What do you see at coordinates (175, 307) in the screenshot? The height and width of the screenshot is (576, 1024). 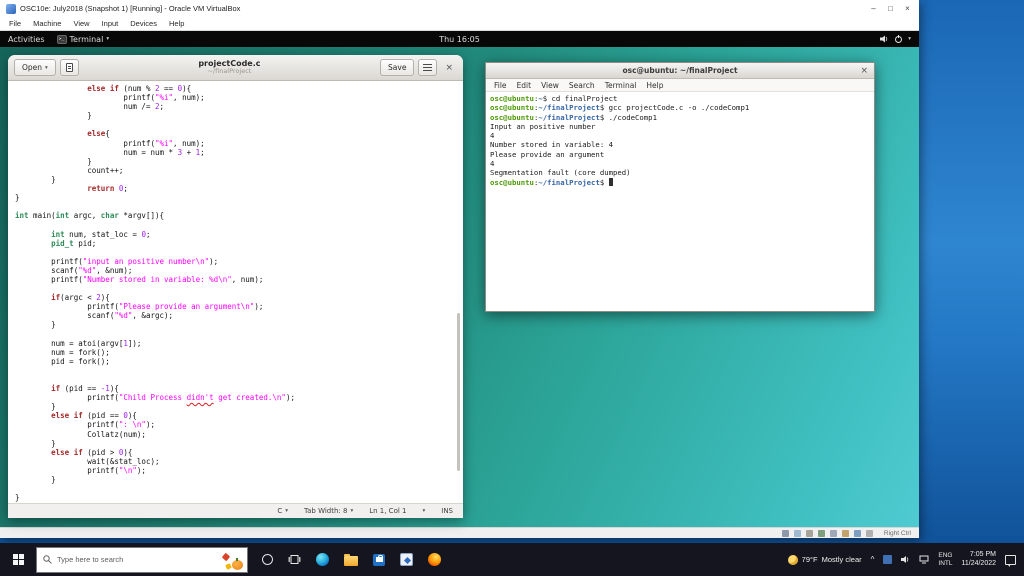 I see `code-line: printf("Please provide an argument\n");` at bounding box center [175, 307].